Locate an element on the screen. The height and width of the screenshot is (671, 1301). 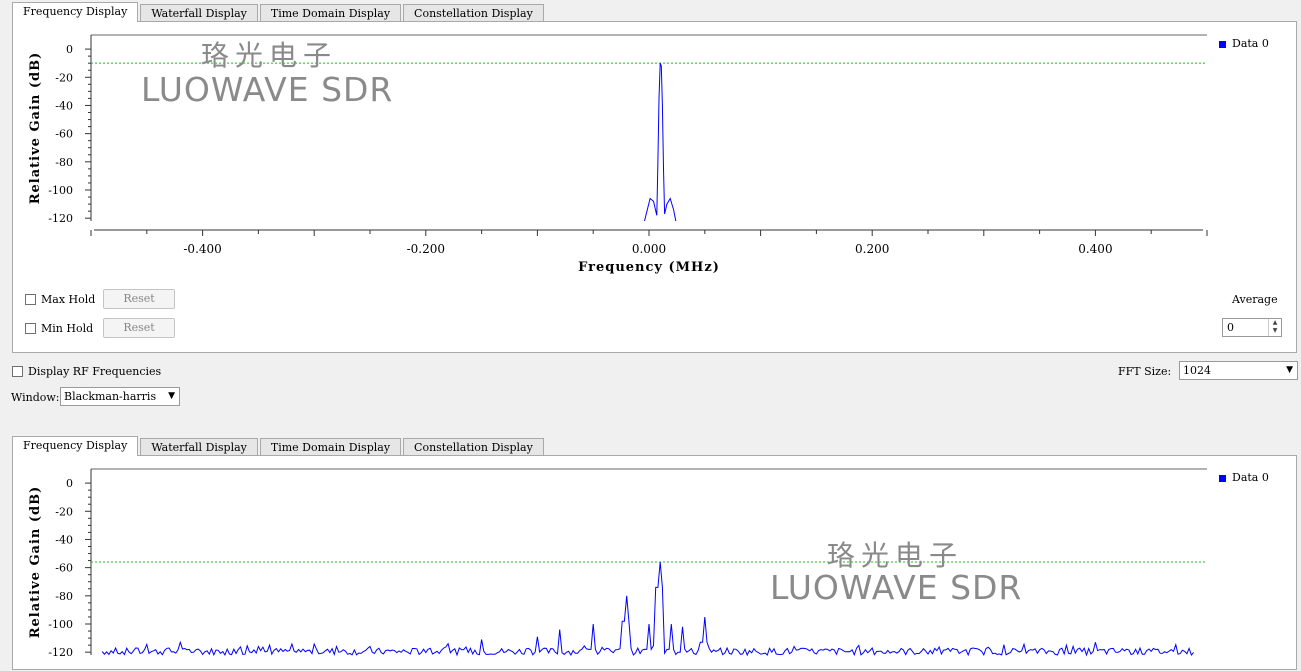
fft-size-value: 1024 is located at coordinates (1197, 370).